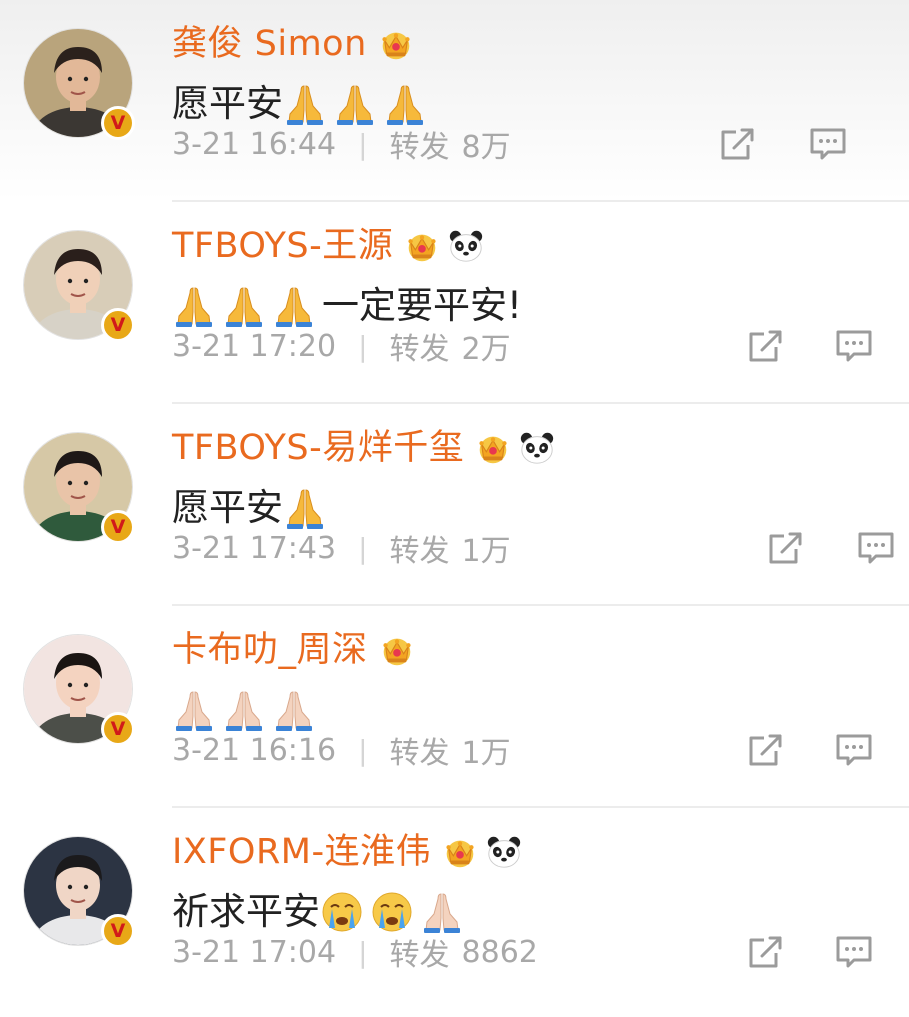 This screenshot has width=909, height=1017. Describe the element at coordinates (254, 346) in the screenshot. I see `timestamp: 3-21 17:20` at that location.